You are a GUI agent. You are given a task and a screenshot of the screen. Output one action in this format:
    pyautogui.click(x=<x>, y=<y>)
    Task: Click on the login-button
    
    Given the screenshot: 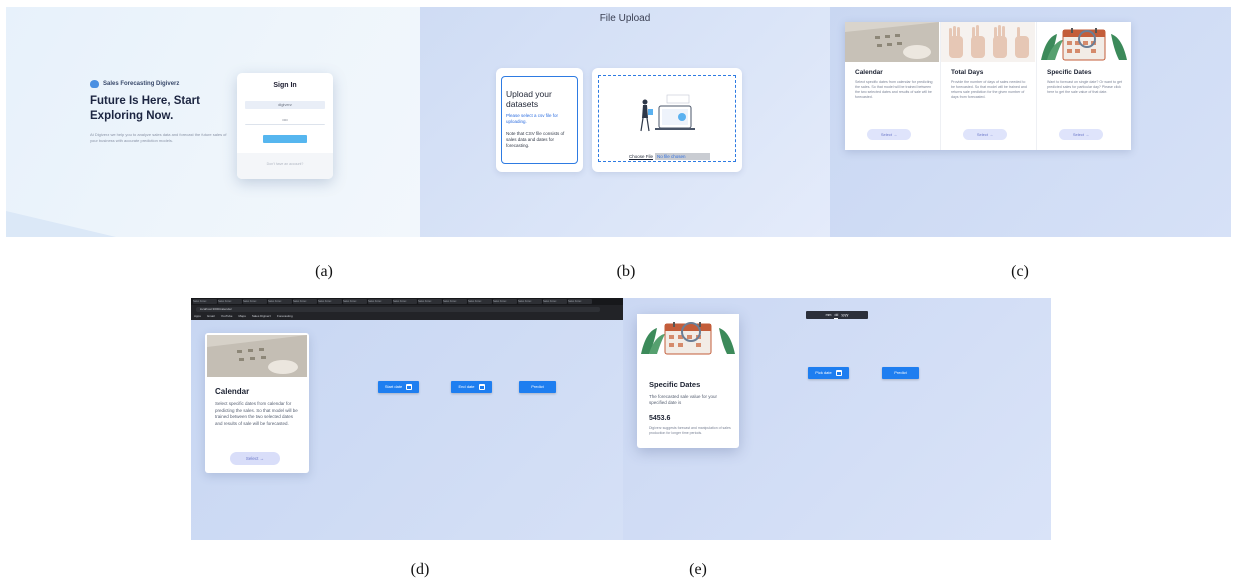 What is the action you would take?
    pyautogui.click(x=285, y=139)
    